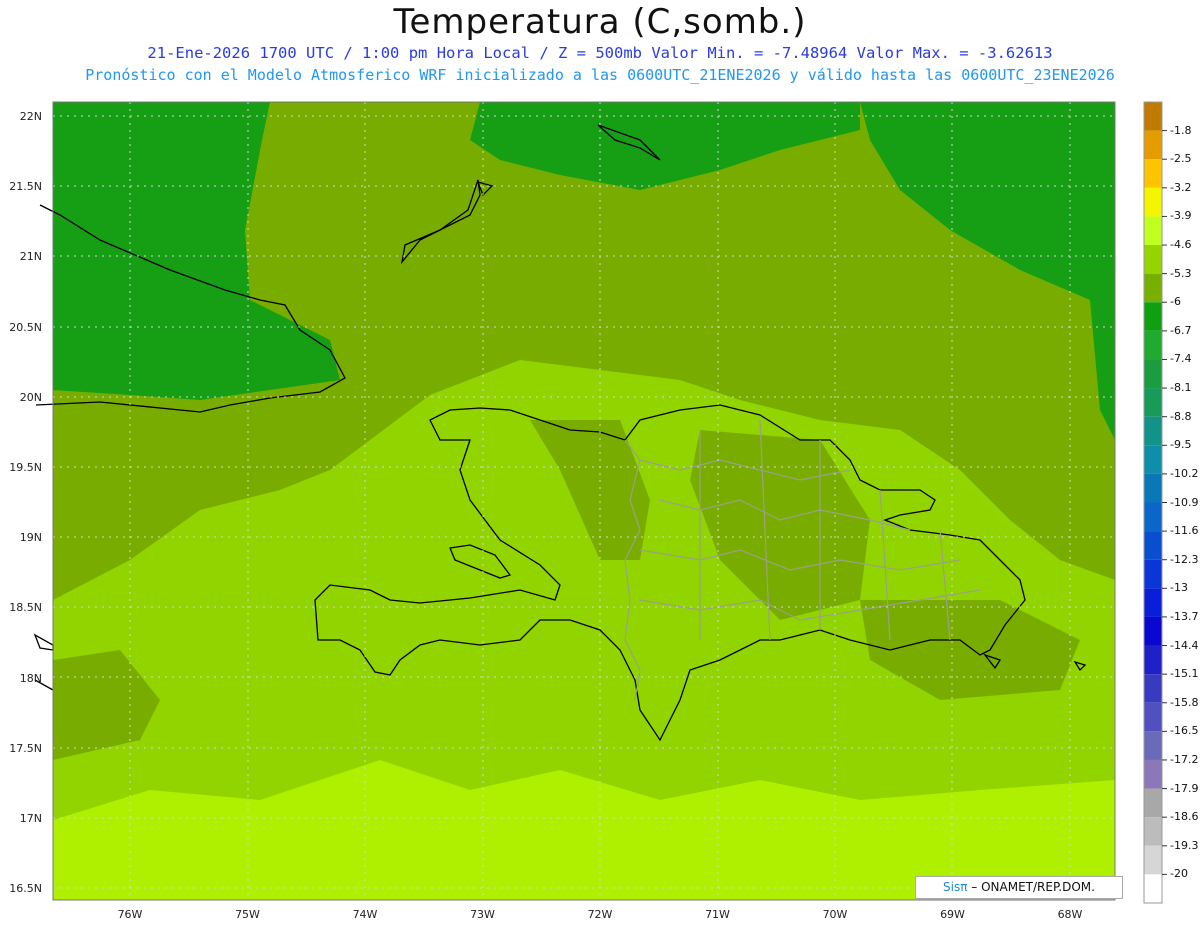 Image resolution: width=1200 pixels, height=927 pixels. What do you see at coordinates (952, 914) in the screenshot?
I see `longitude-label: 69W` at bounding box center [952, 914].